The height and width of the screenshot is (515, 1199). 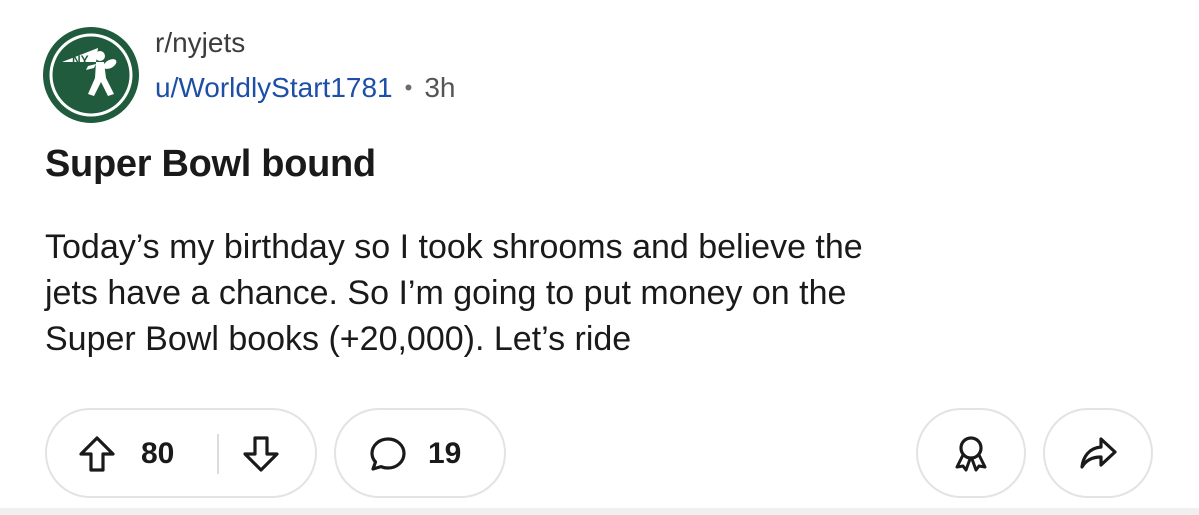 I want to click on subreddit-avatar: NY, so click(x=91, y=75).